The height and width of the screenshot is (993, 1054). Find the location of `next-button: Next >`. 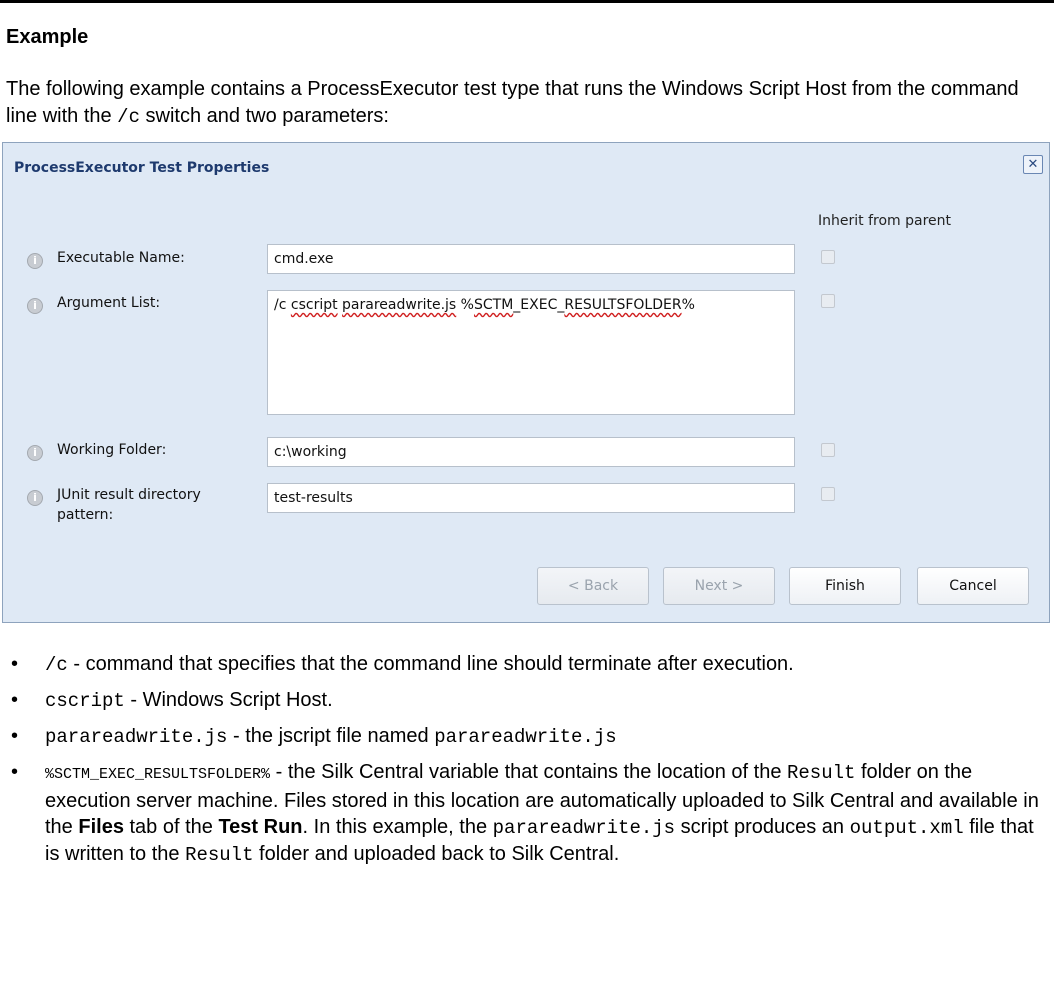

next-button: Next > is located at coordinates (719, 586).